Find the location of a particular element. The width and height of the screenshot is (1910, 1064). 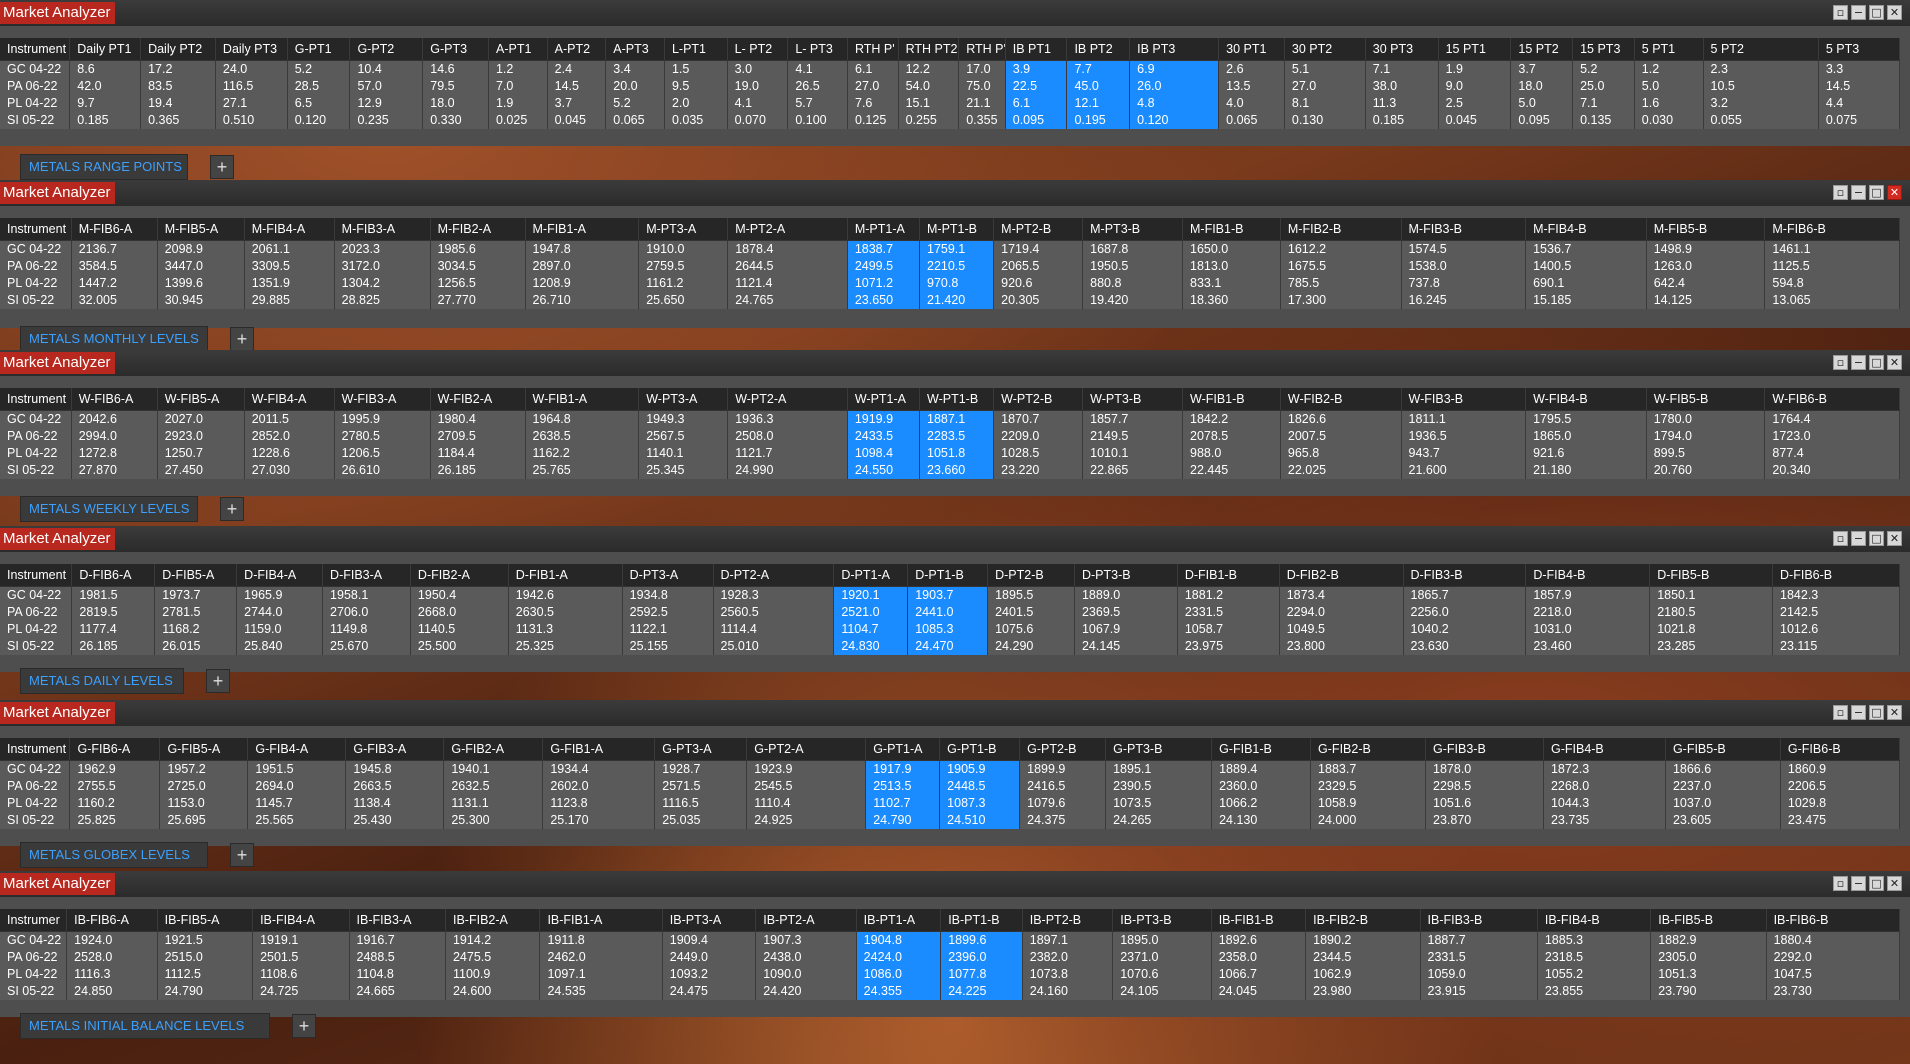

column-header: IB-FIB6-A is located at coordinates (112, 920).